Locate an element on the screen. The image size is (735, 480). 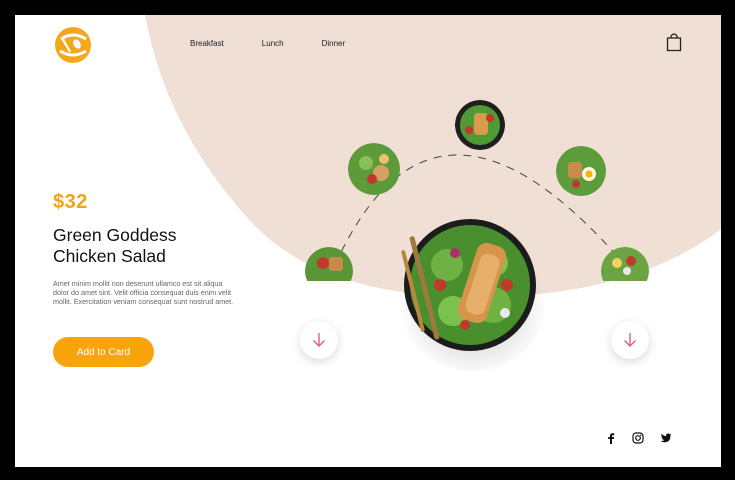
add-to-cart-button: Add to Card is located at coordinates (103, 352).